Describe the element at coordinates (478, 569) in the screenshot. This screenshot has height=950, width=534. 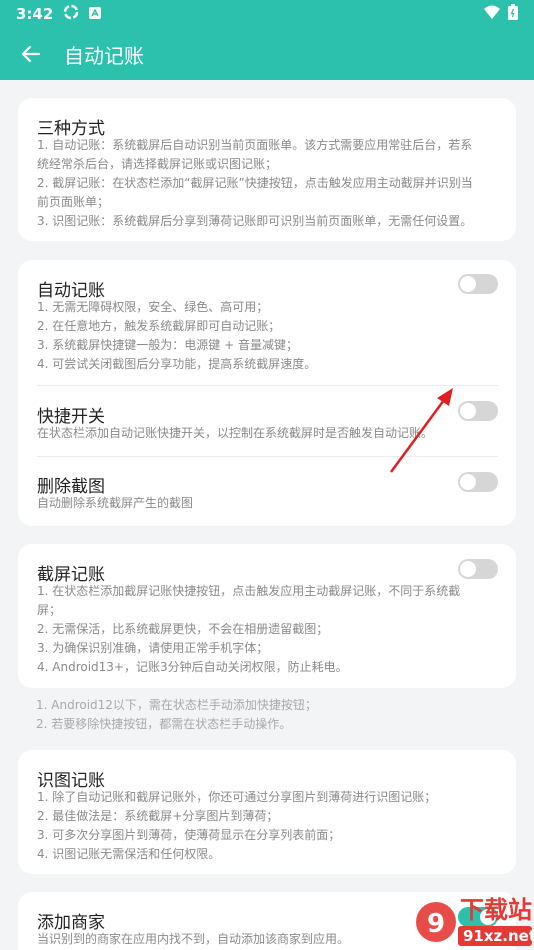
I see `screenshot-toggle` at that location.